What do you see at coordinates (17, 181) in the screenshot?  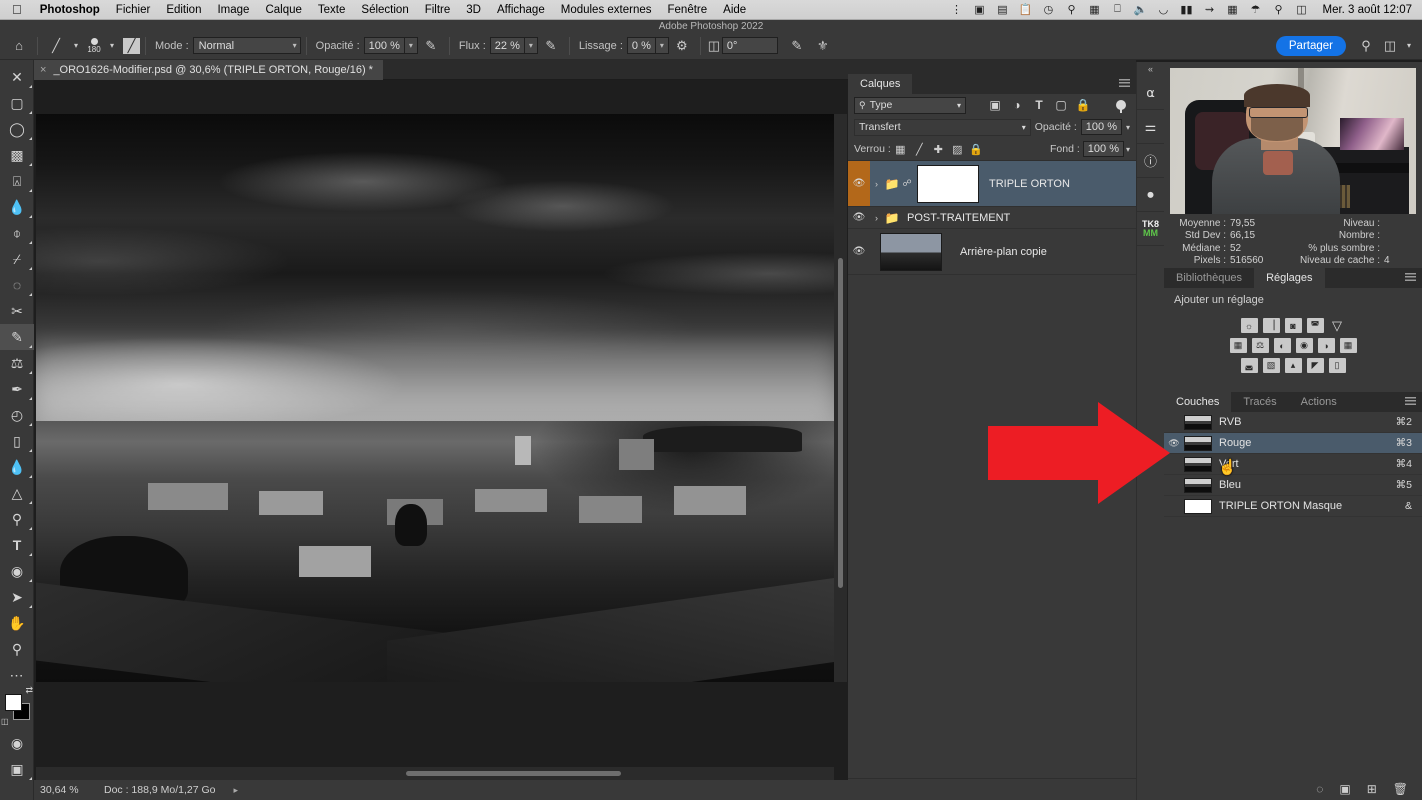 I see `crop-tool: ⍓` at bounding box center [17, 181].